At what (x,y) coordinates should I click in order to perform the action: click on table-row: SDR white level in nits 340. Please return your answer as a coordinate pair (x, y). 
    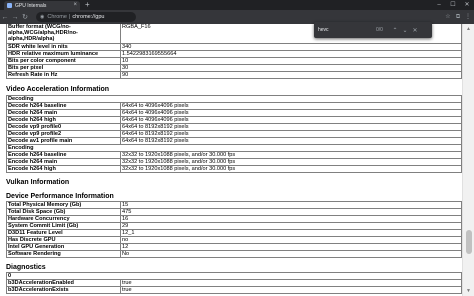
    Looking at the image, I should click on (234, 47).